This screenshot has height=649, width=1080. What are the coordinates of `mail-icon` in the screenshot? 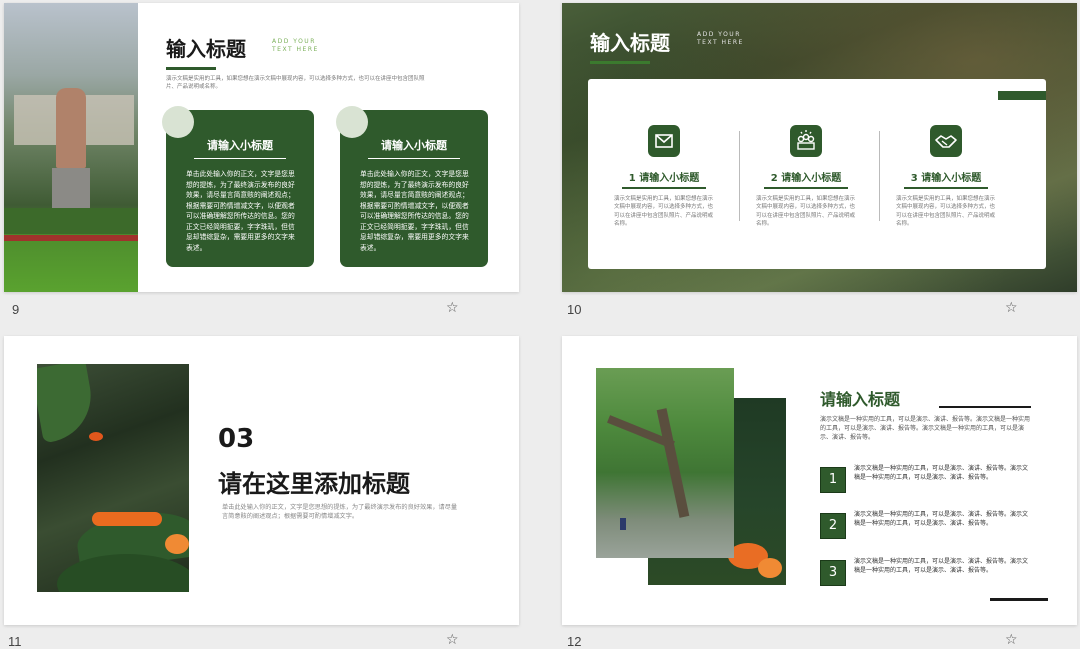 It's located at (664, 141).